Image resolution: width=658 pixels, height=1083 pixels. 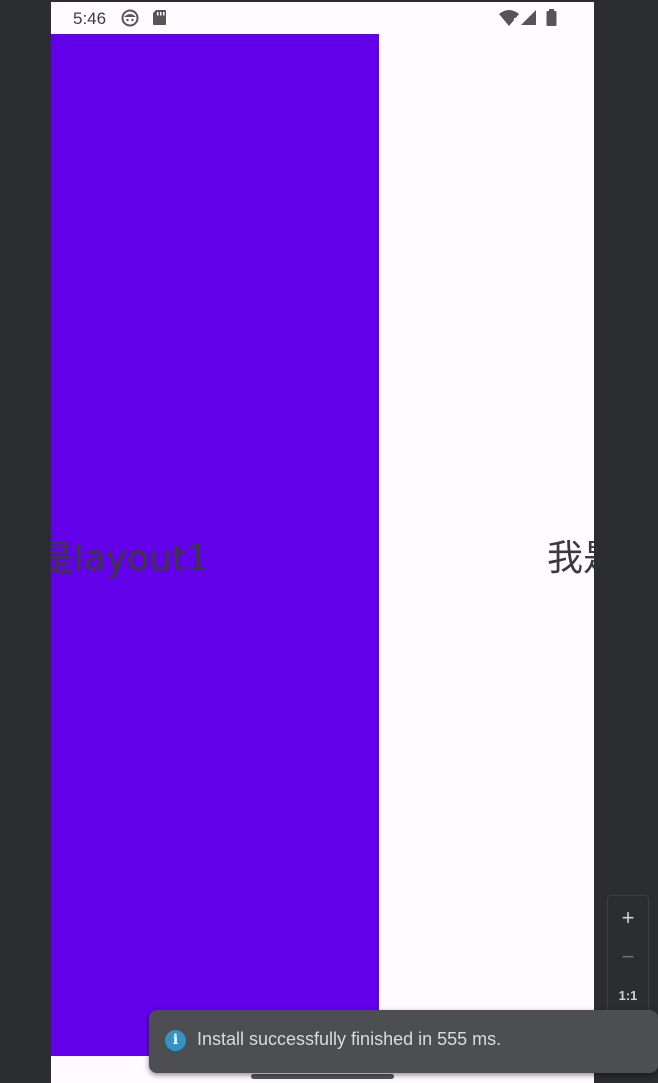 I want to click on zoom-out-button: −, so click(x=628, y=957).